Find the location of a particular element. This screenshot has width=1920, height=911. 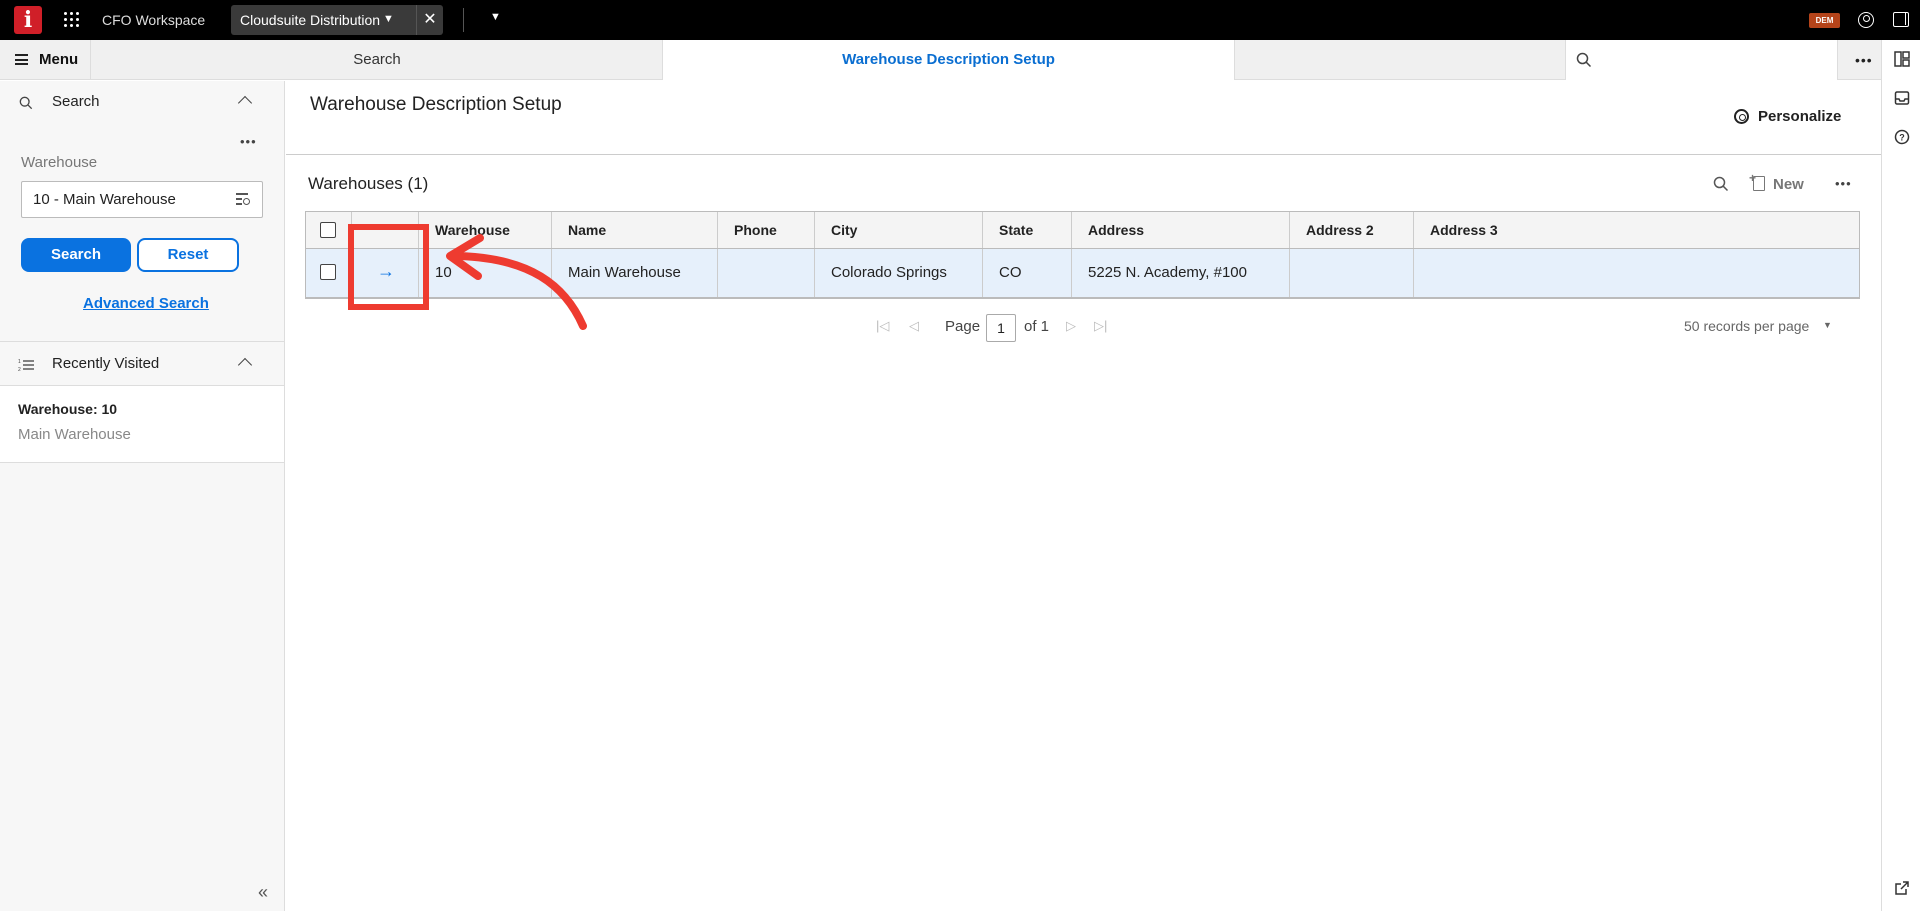

help-icon: ? is located at coordinates (1902, 137).